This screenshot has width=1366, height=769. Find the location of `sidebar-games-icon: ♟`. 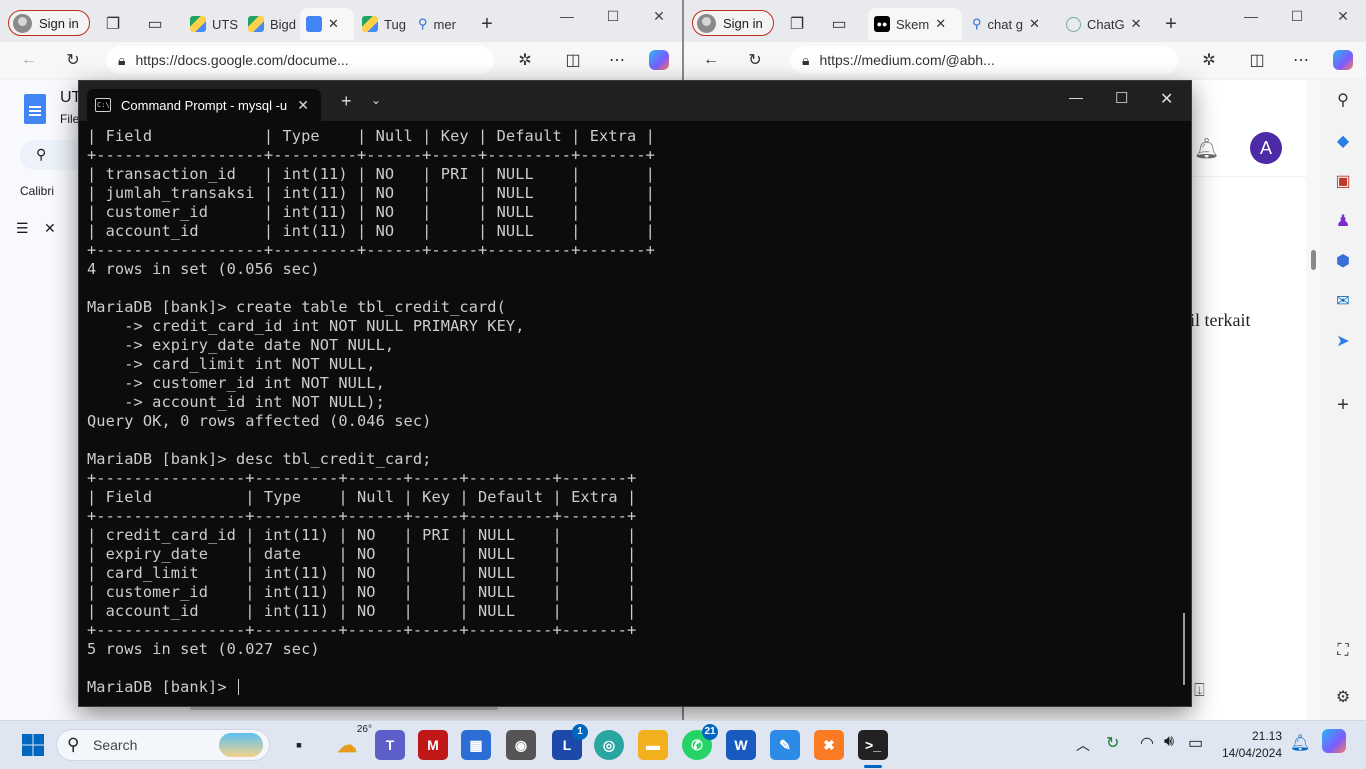

sidebar-games-icon: ♟ is located at coordinates (1343, 221).